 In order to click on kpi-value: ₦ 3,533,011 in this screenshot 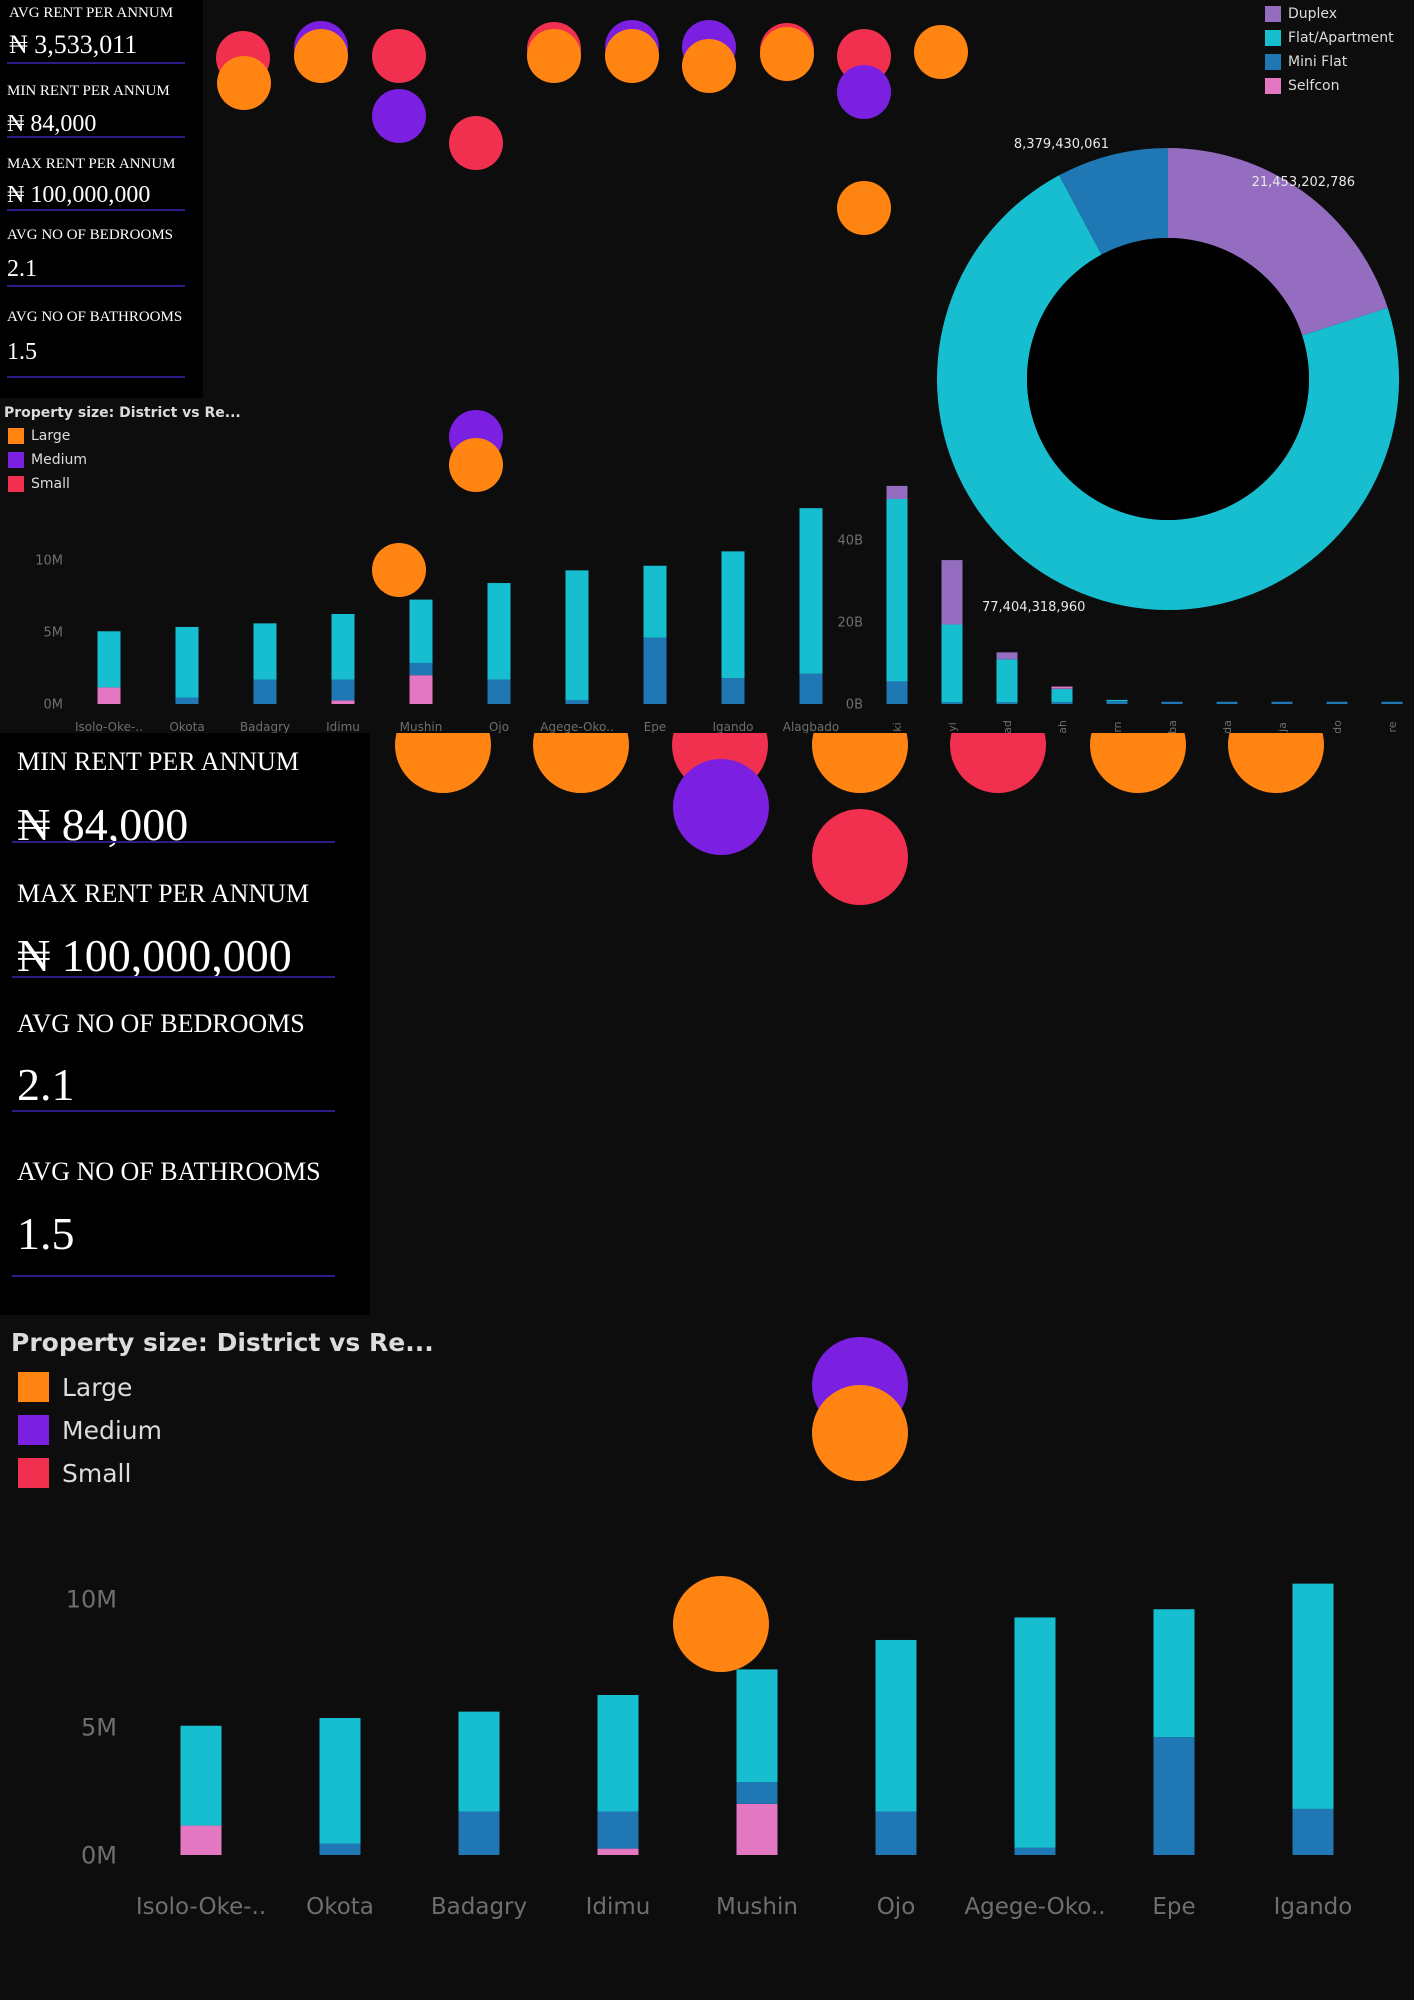, I will do `click(73, 44)`.